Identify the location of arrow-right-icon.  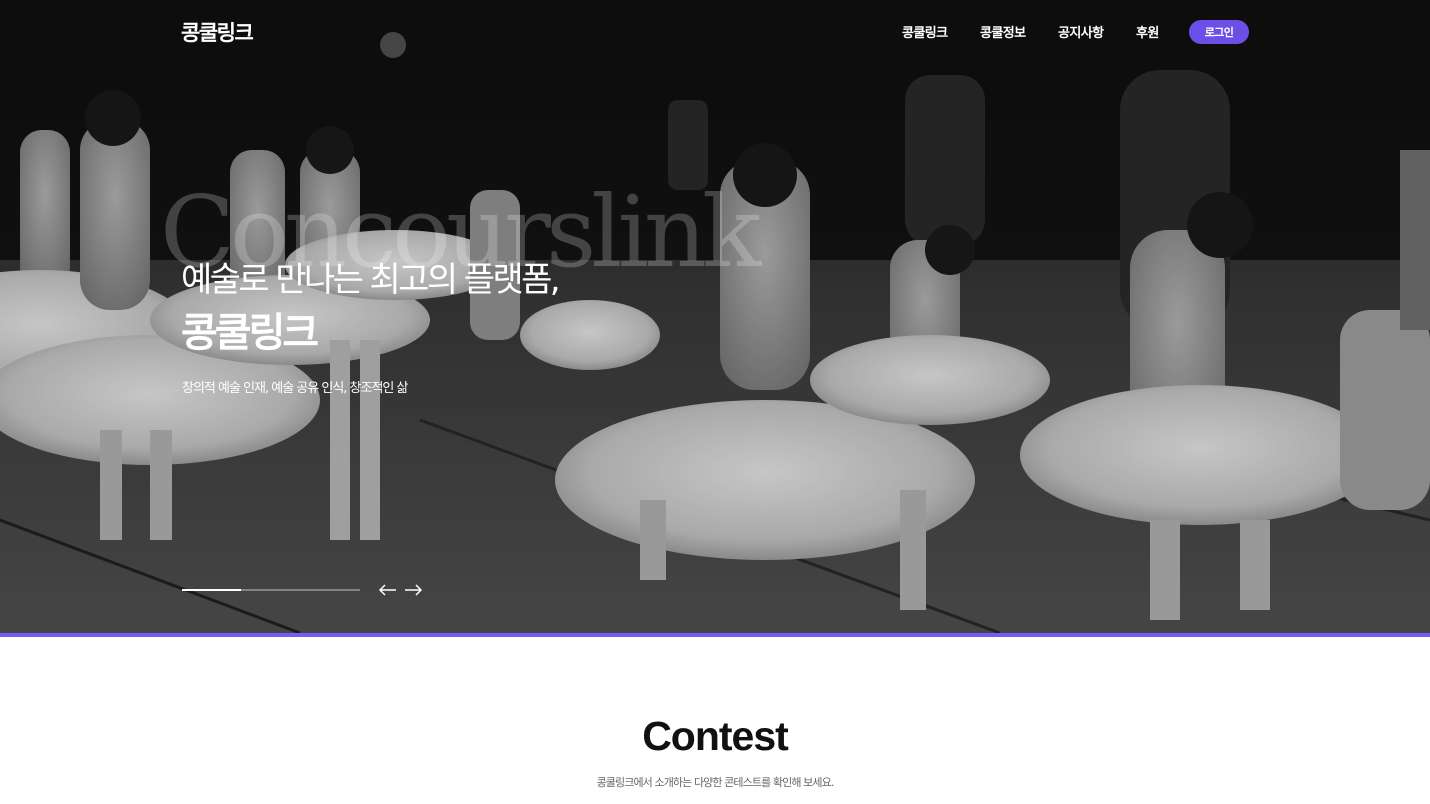
(414, 590).